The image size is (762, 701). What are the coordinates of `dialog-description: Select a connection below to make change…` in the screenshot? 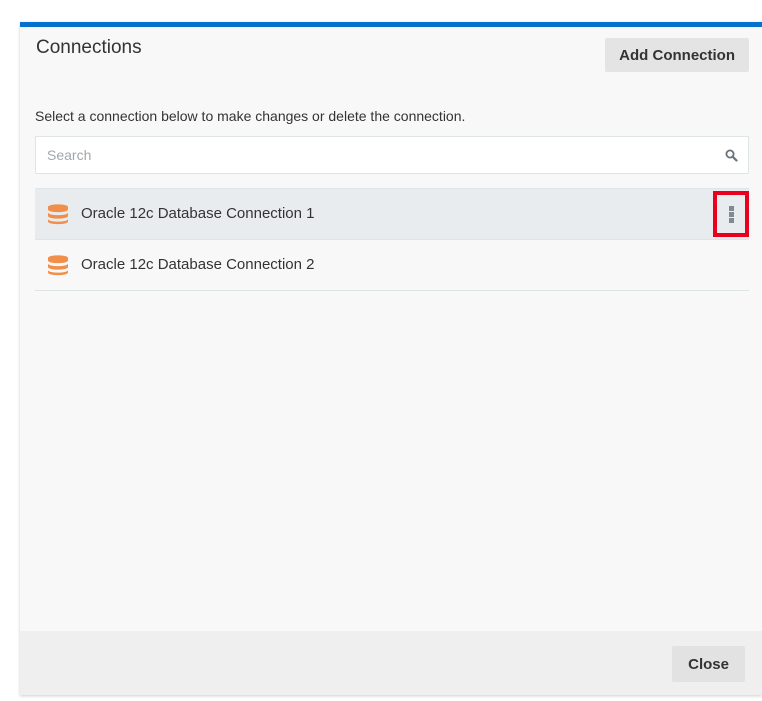 It's located at (250, 116).